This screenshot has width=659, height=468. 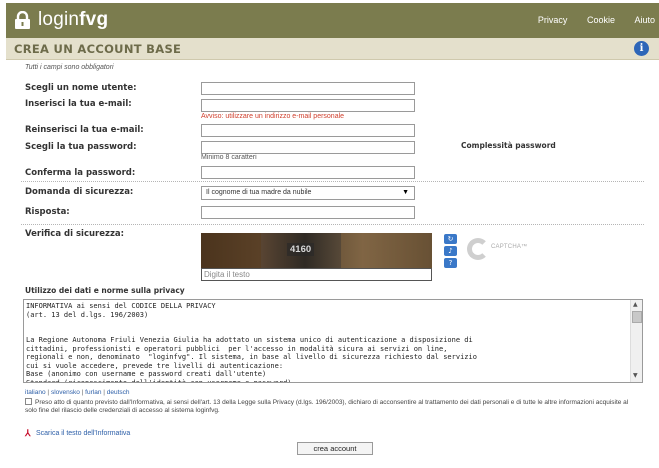 What do you see at coordinates (308, 105) in the screenshot?
I see `email-input` at bounding box center [308, 105].